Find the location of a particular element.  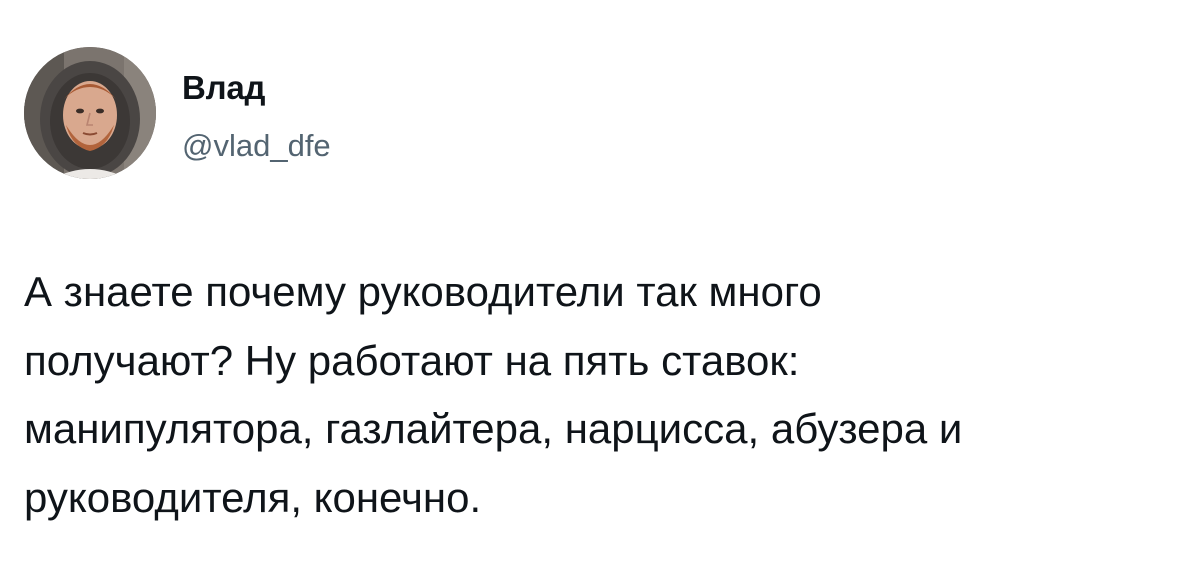

display-name: Влад is located at coordinates (223, 88).